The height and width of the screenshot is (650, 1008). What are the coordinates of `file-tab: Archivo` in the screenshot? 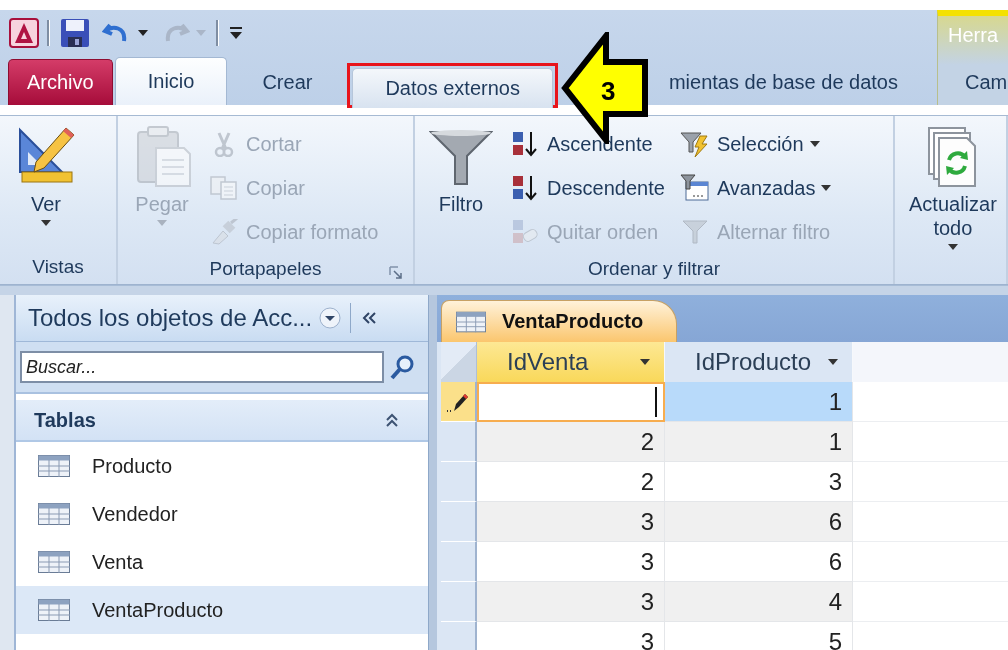 It's located at (60, 82).